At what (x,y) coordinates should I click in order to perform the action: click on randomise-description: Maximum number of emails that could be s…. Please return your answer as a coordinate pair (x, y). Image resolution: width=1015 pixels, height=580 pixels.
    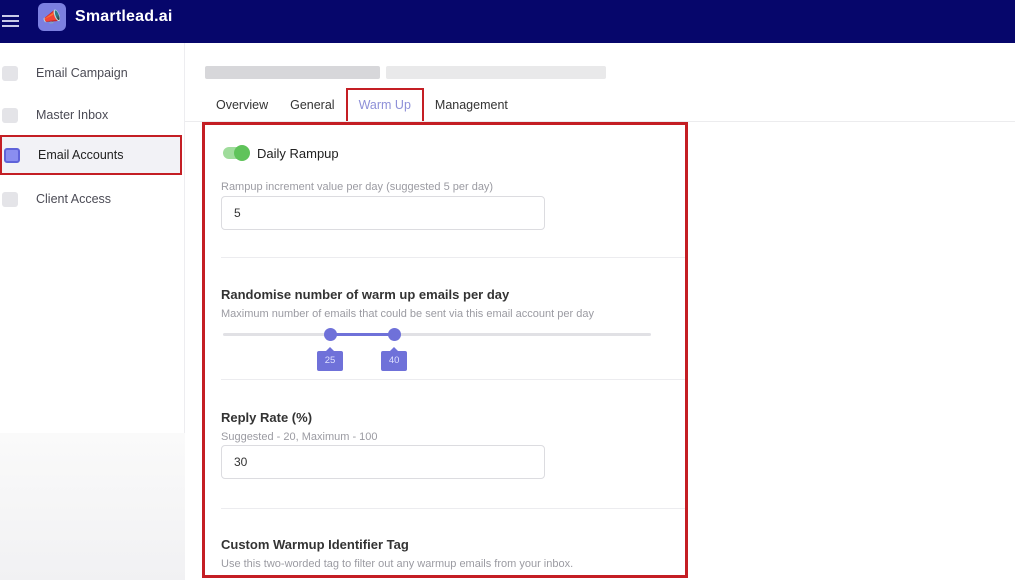
    Looking at the image, I should click on (407, 314).